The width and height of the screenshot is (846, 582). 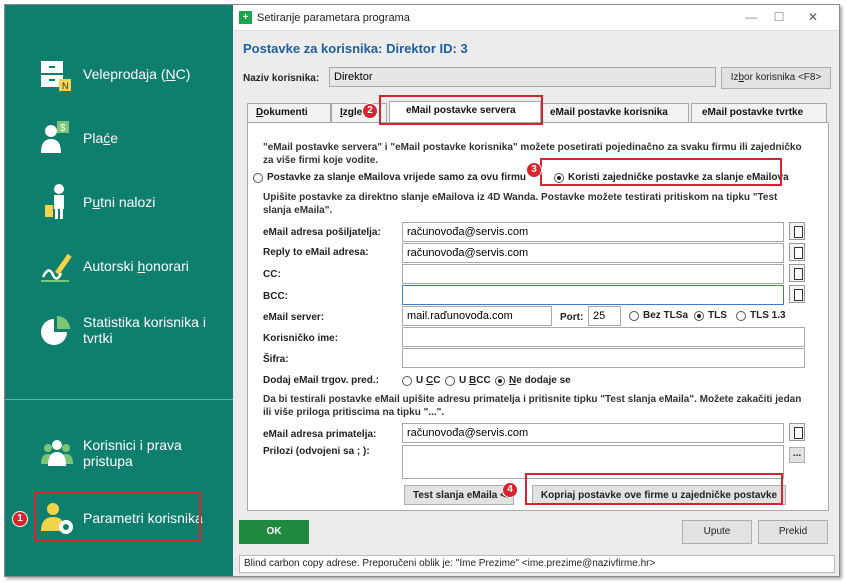 What do you see at coordinates (759, 113) in the screenshot?
I see `tab-email-tvrtke: eMail postavke tvrtke` at bounding box center [759, 113].